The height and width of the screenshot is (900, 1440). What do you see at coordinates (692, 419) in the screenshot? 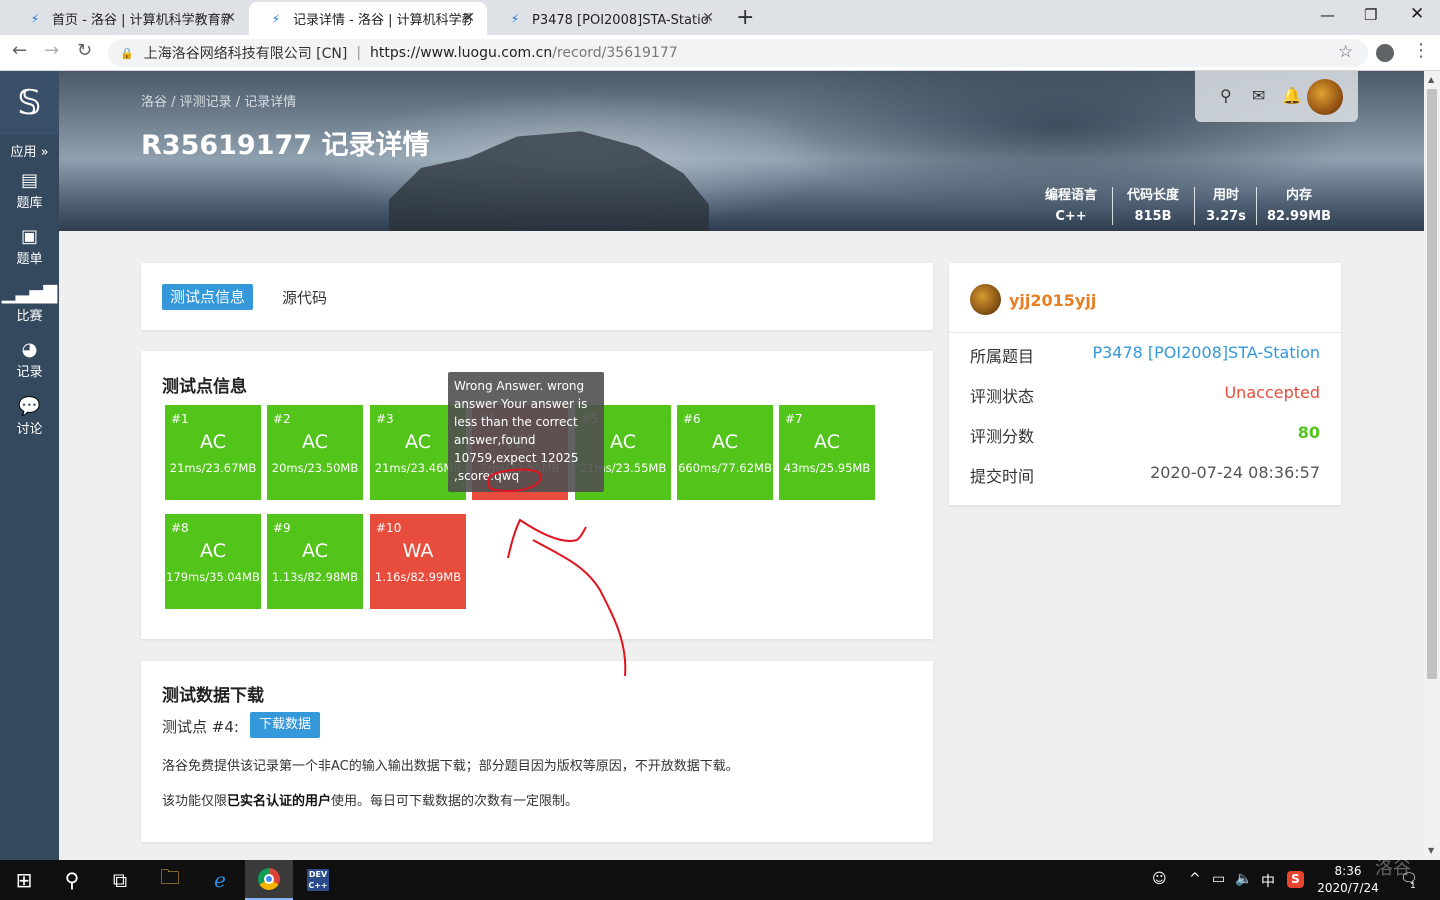
I see `testcase-number: #6` at bounding box center [692, 419].